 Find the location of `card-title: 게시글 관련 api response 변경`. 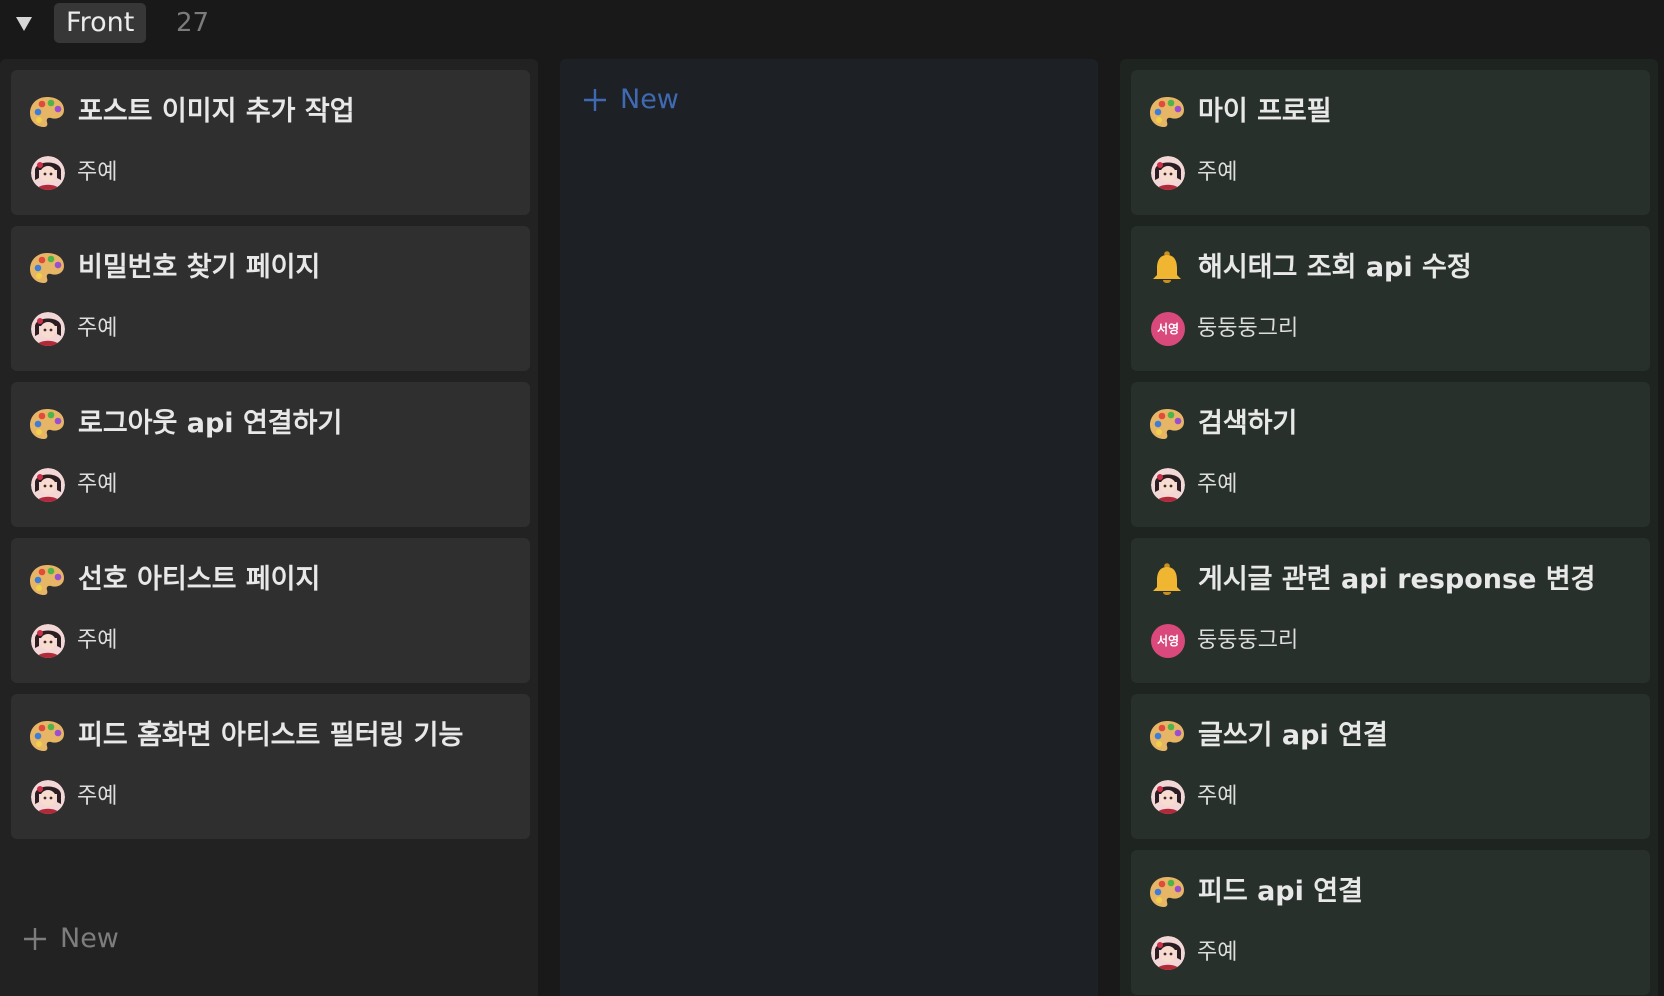

card-title: 게시글 관련 api response 변경 is located at coordinates (1397, 579).